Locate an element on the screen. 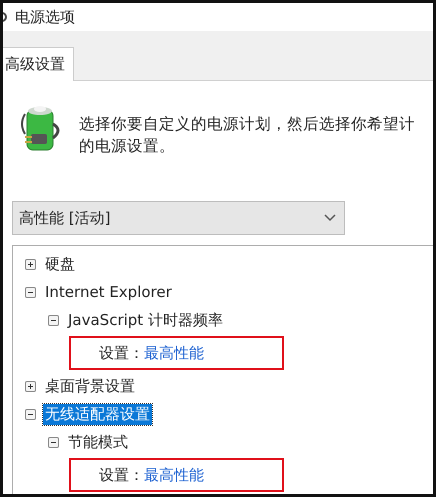  tab: 高级设置 is located at coordinates (38, 64).